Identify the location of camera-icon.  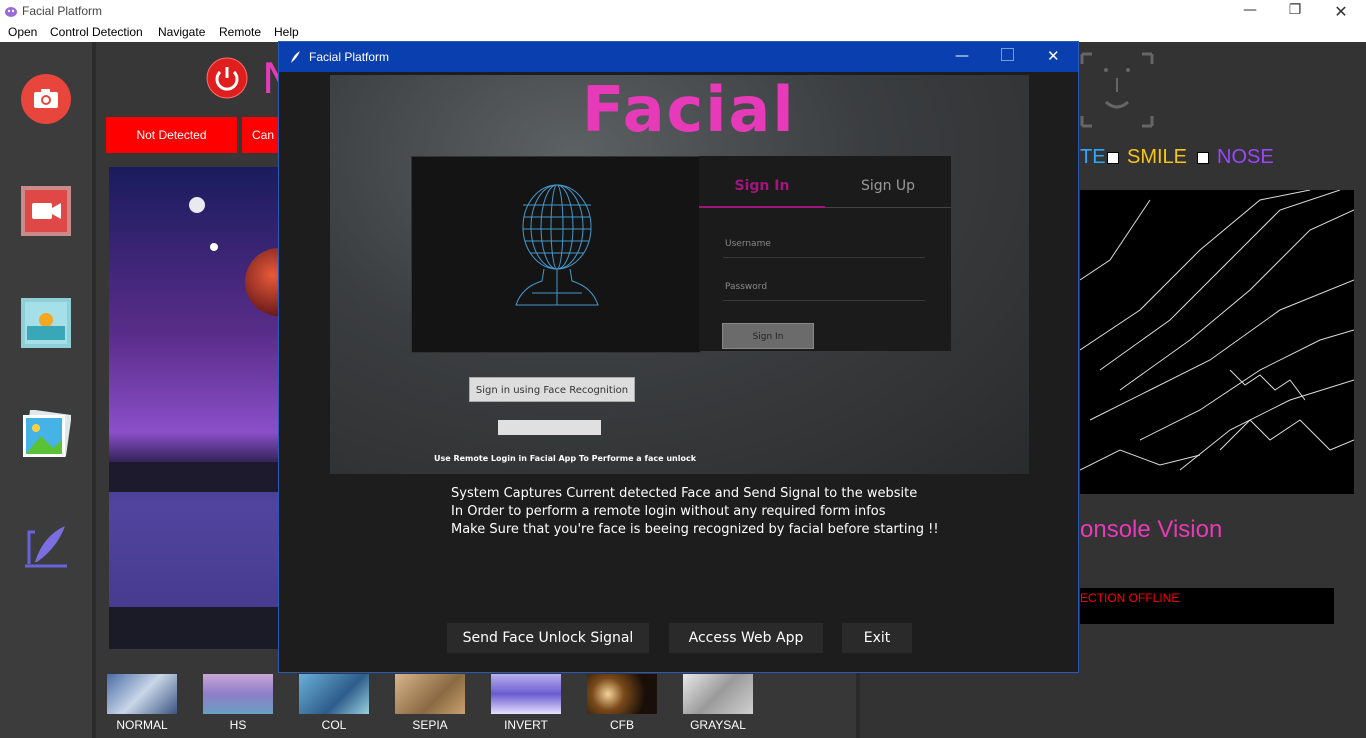
(46, 99).